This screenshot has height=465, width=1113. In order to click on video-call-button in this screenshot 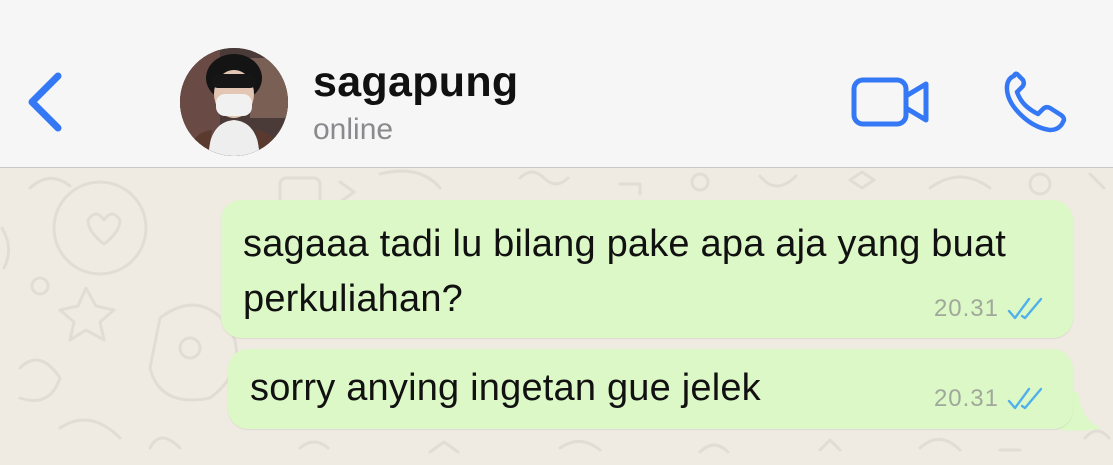, I will do `click(891, 102)`.